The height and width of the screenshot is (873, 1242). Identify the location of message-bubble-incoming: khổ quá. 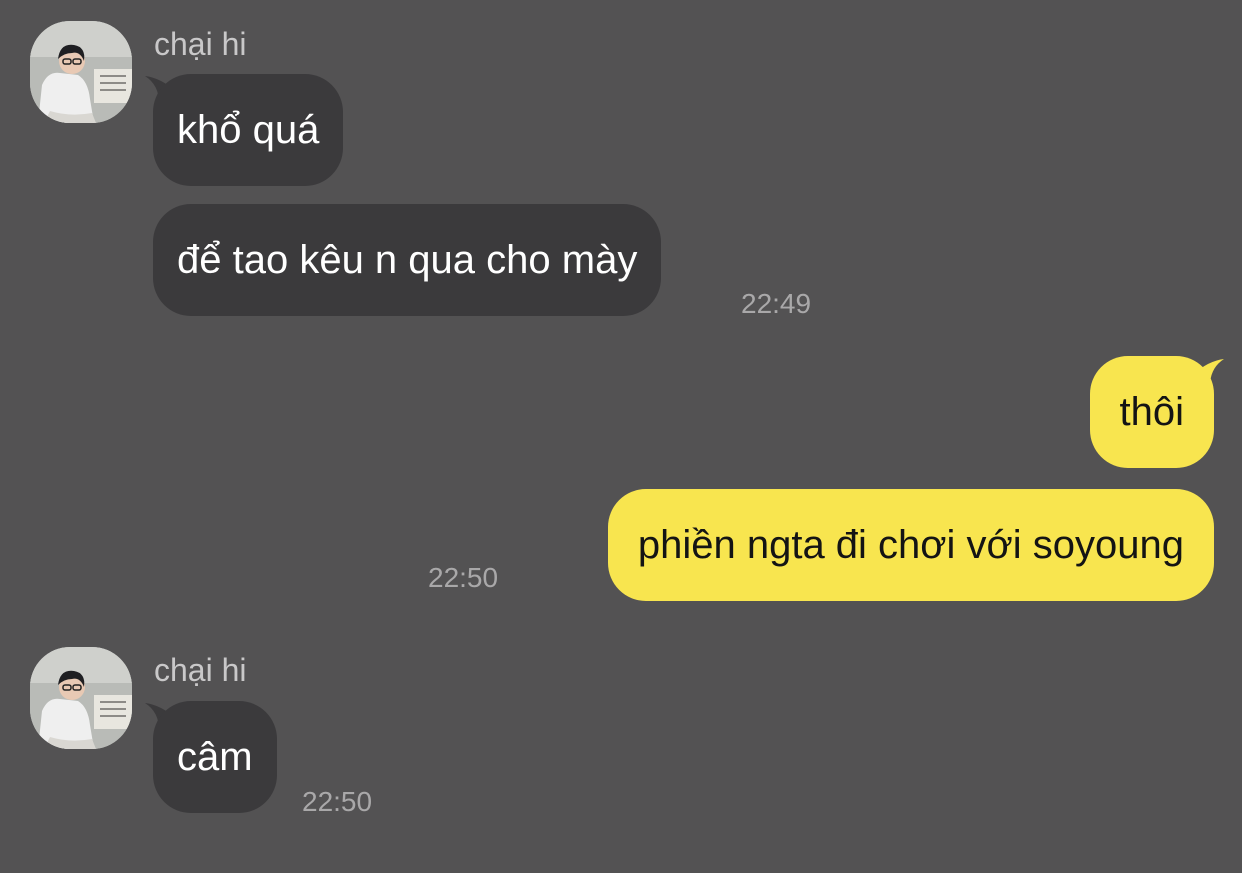
(248, 130).